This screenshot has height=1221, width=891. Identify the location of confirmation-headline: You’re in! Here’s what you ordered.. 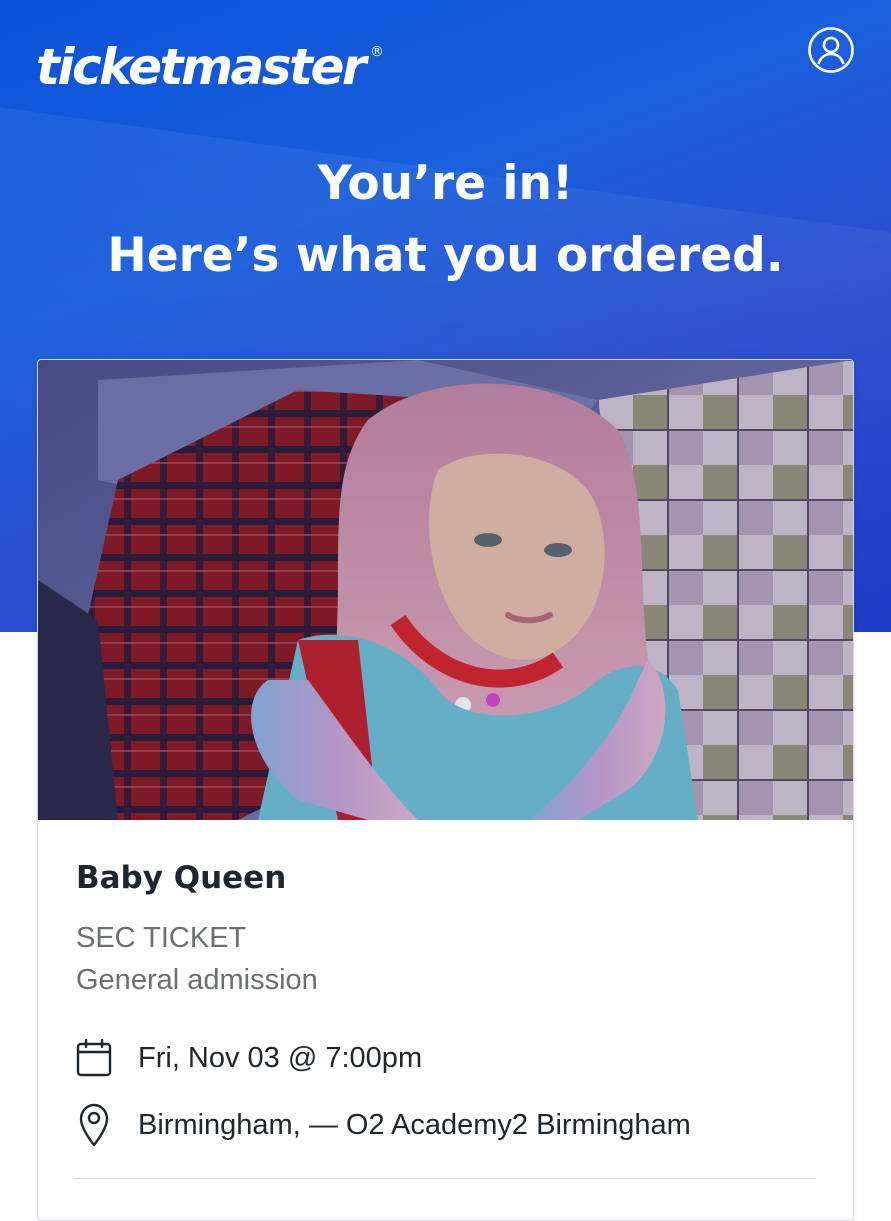
(445, 220).